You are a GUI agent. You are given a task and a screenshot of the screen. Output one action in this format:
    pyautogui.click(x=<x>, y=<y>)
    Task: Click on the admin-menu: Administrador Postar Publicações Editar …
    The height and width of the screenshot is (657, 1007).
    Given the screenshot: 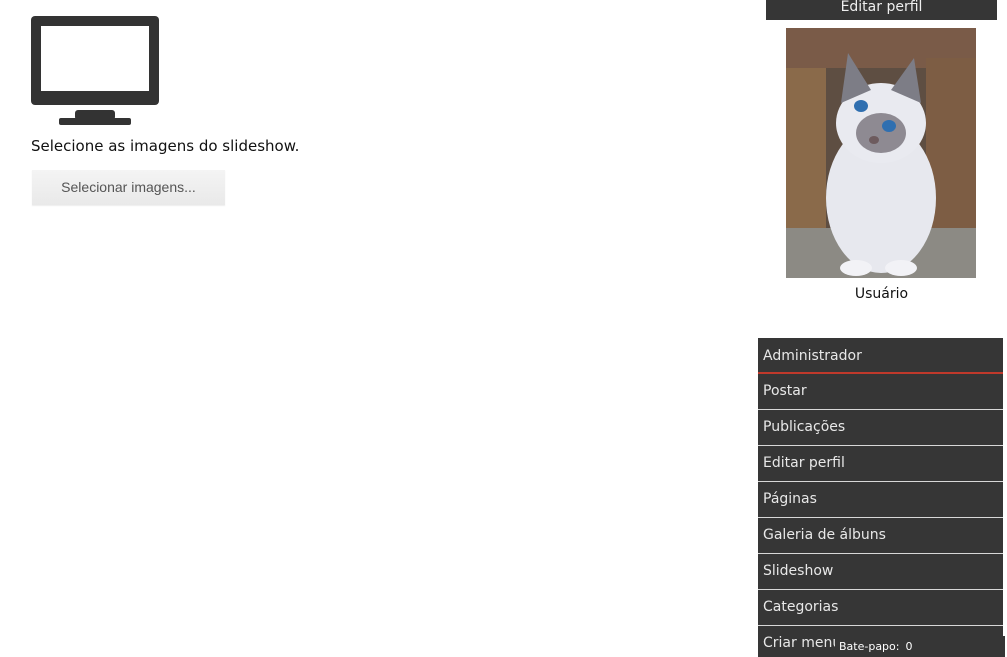 What is the action you would take?
    pyautogui.click(x=880, y=497)
    